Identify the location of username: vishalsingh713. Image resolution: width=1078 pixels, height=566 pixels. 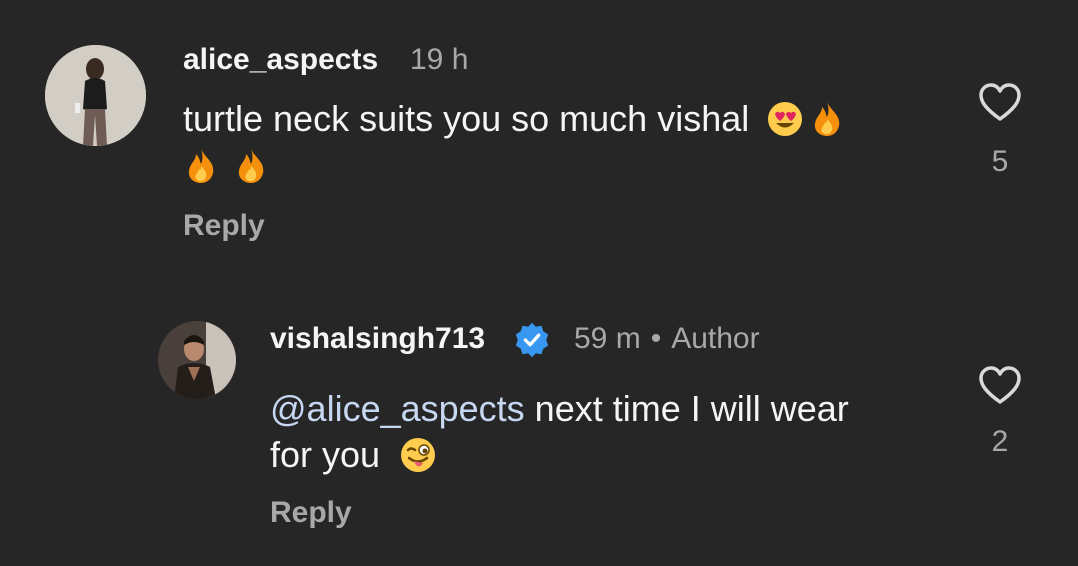
(377, 339).